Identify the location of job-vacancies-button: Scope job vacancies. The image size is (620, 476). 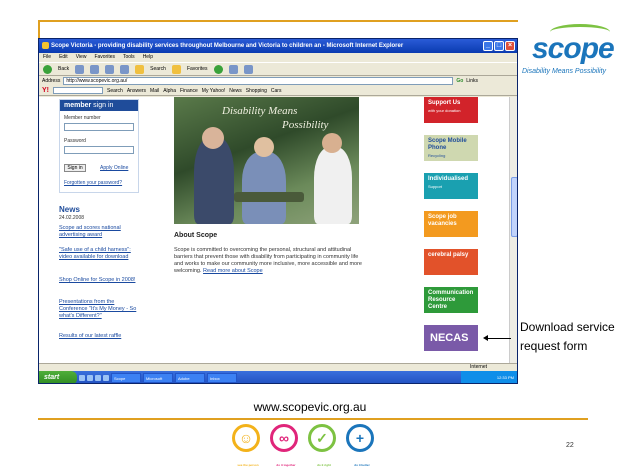
(451, 224).